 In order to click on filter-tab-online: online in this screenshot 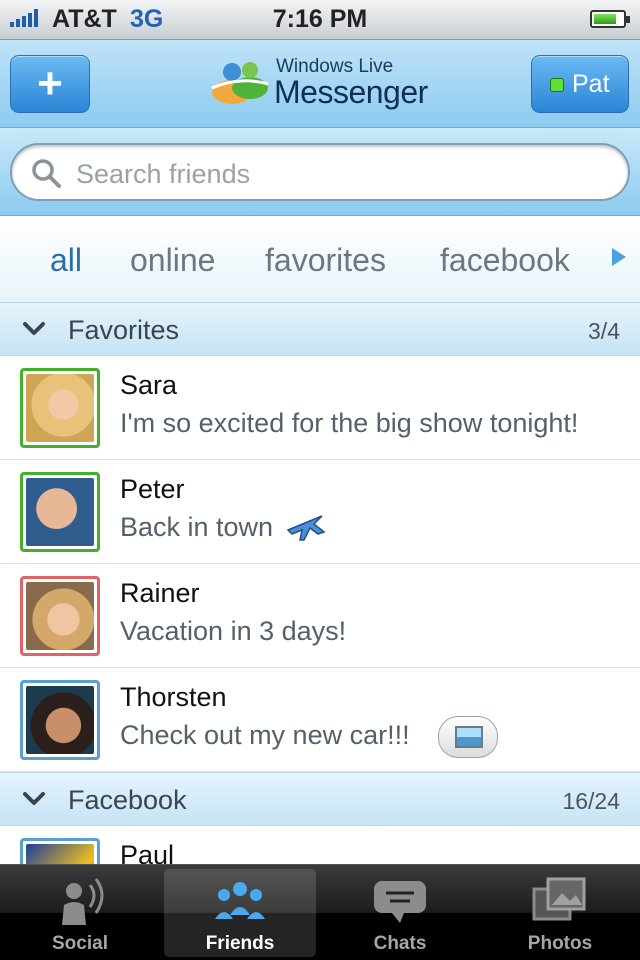, I will do `click(172, 260)`.